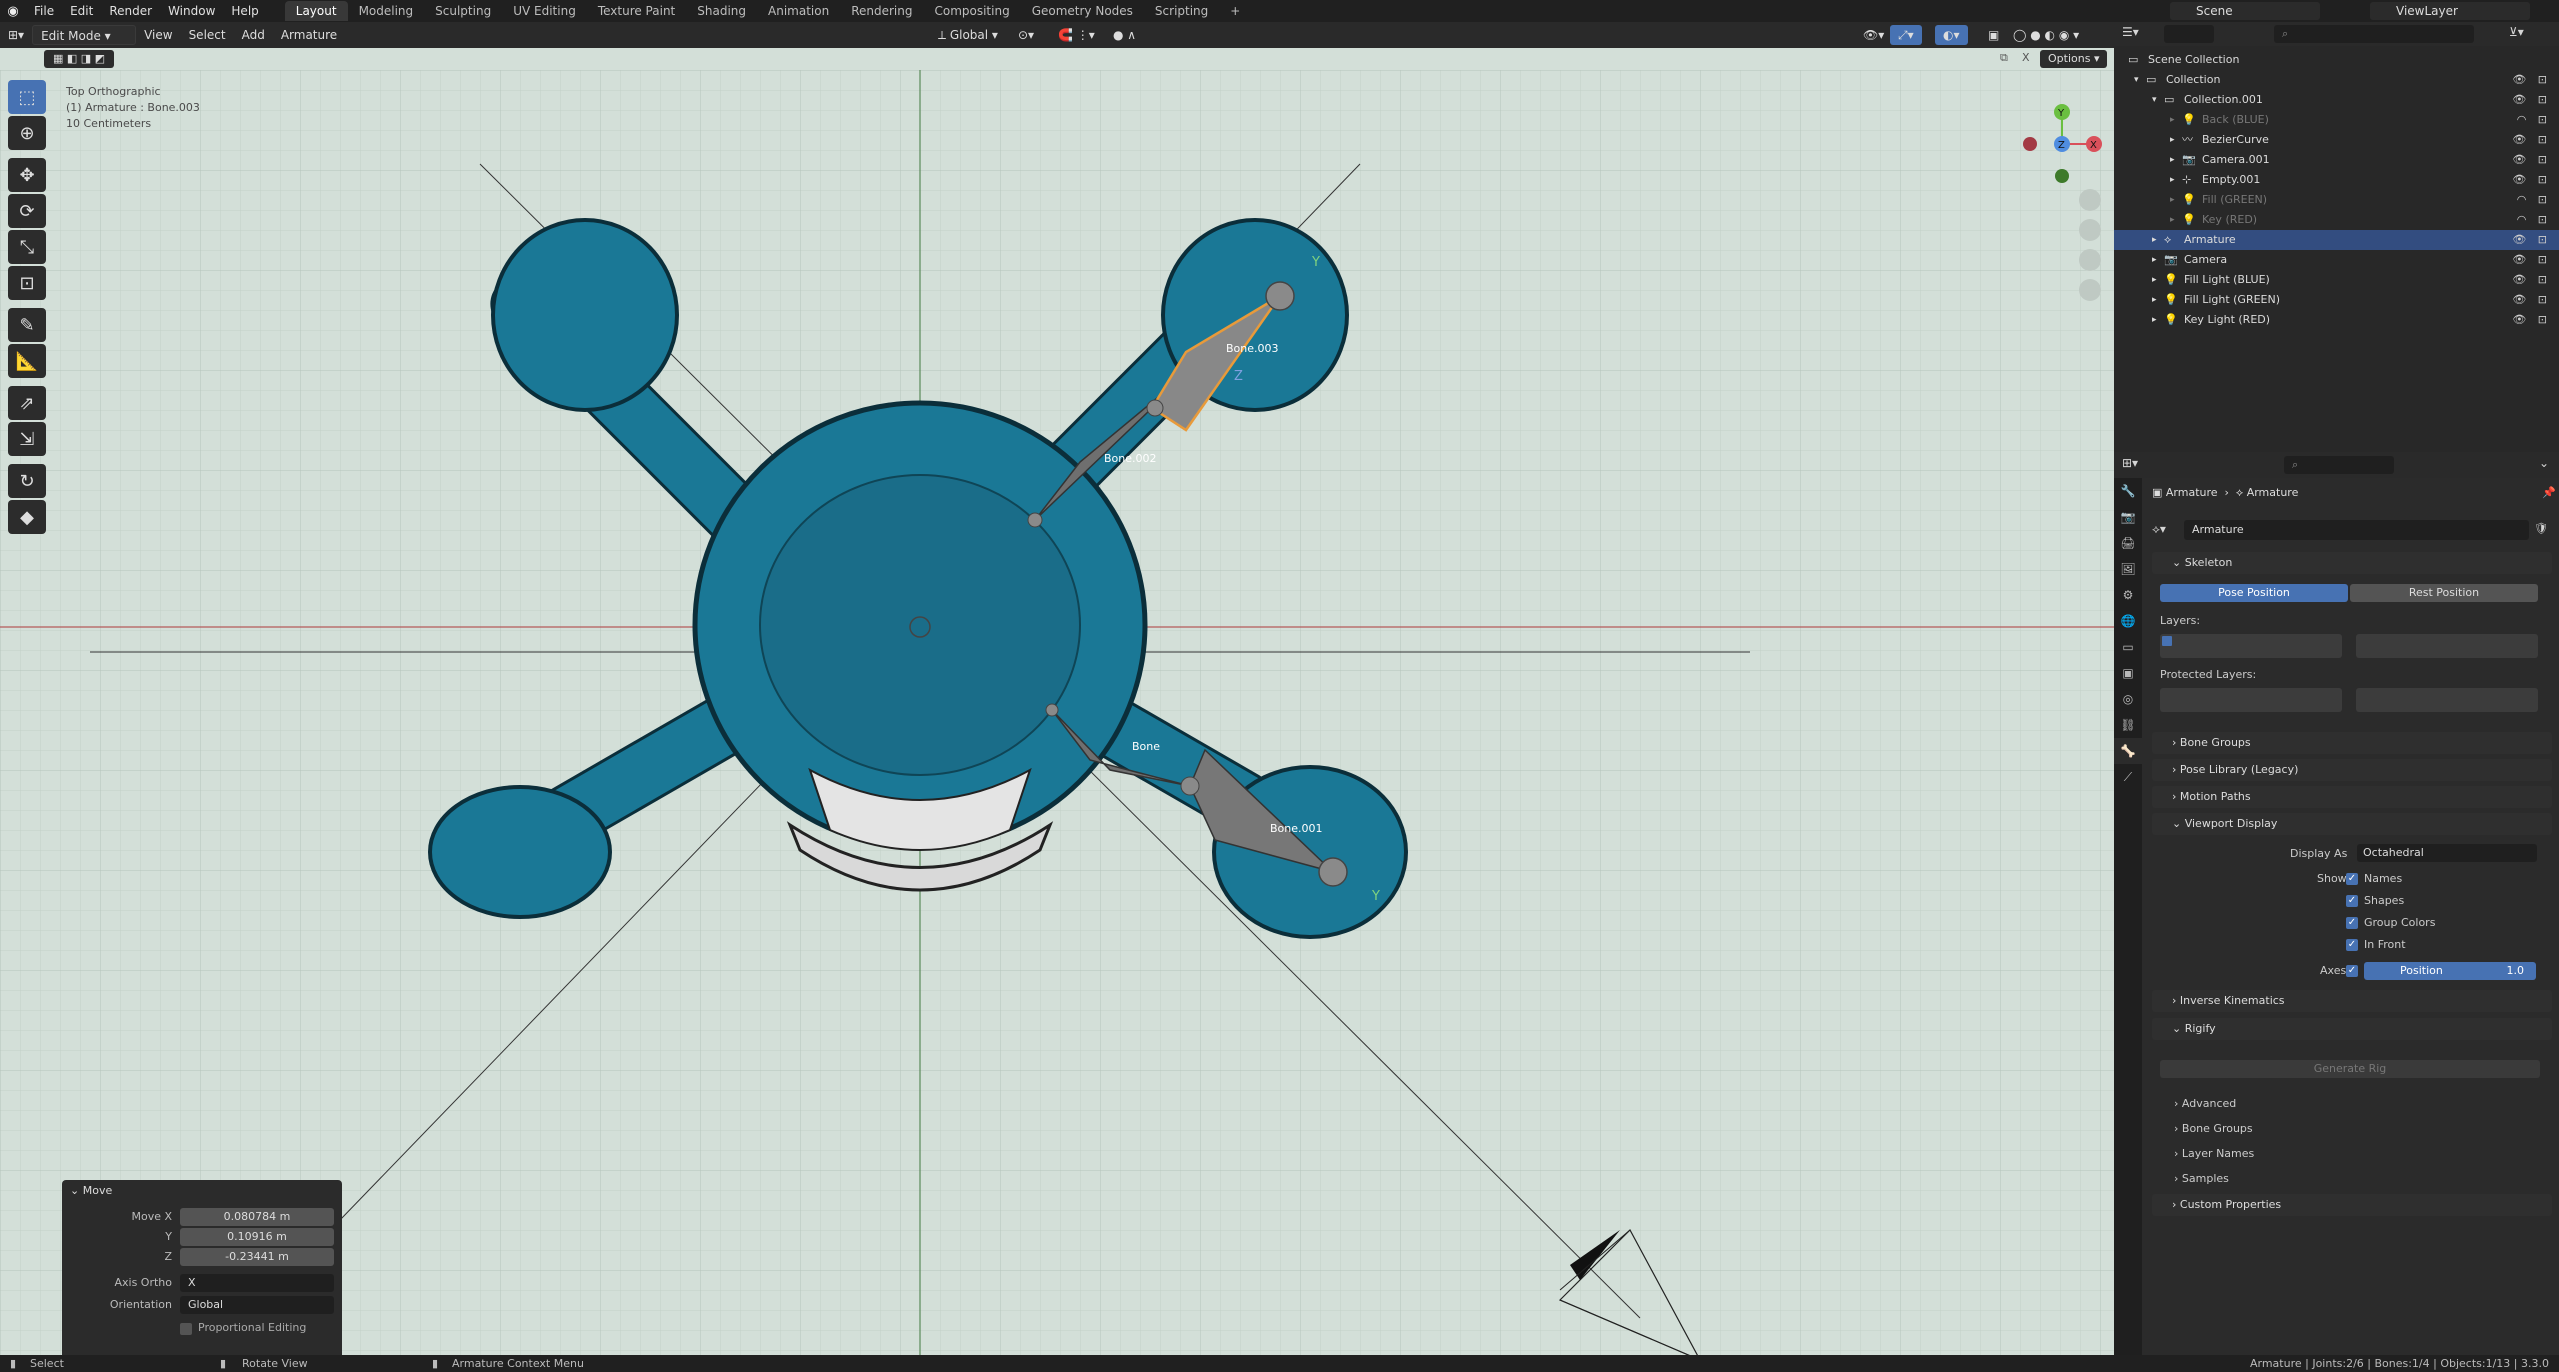  I want to click on scene-tab-icon: ⚙, so click(2128, 595).